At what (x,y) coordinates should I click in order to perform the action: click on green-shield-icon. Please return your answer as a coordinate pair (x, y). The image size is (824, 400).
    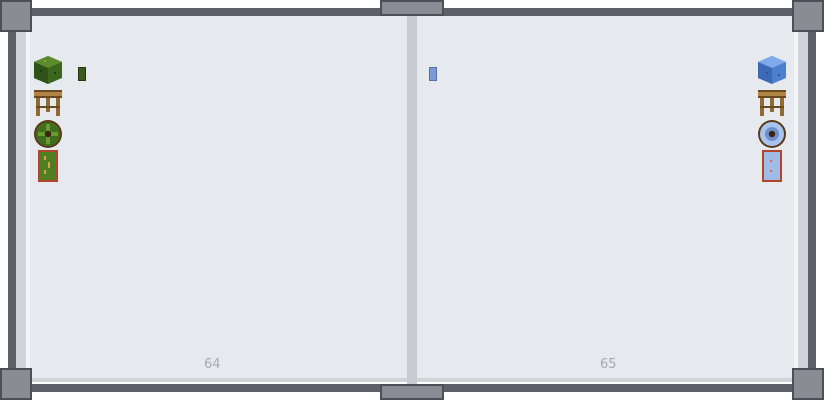
    Looking at the image, I should click on (48, 134).